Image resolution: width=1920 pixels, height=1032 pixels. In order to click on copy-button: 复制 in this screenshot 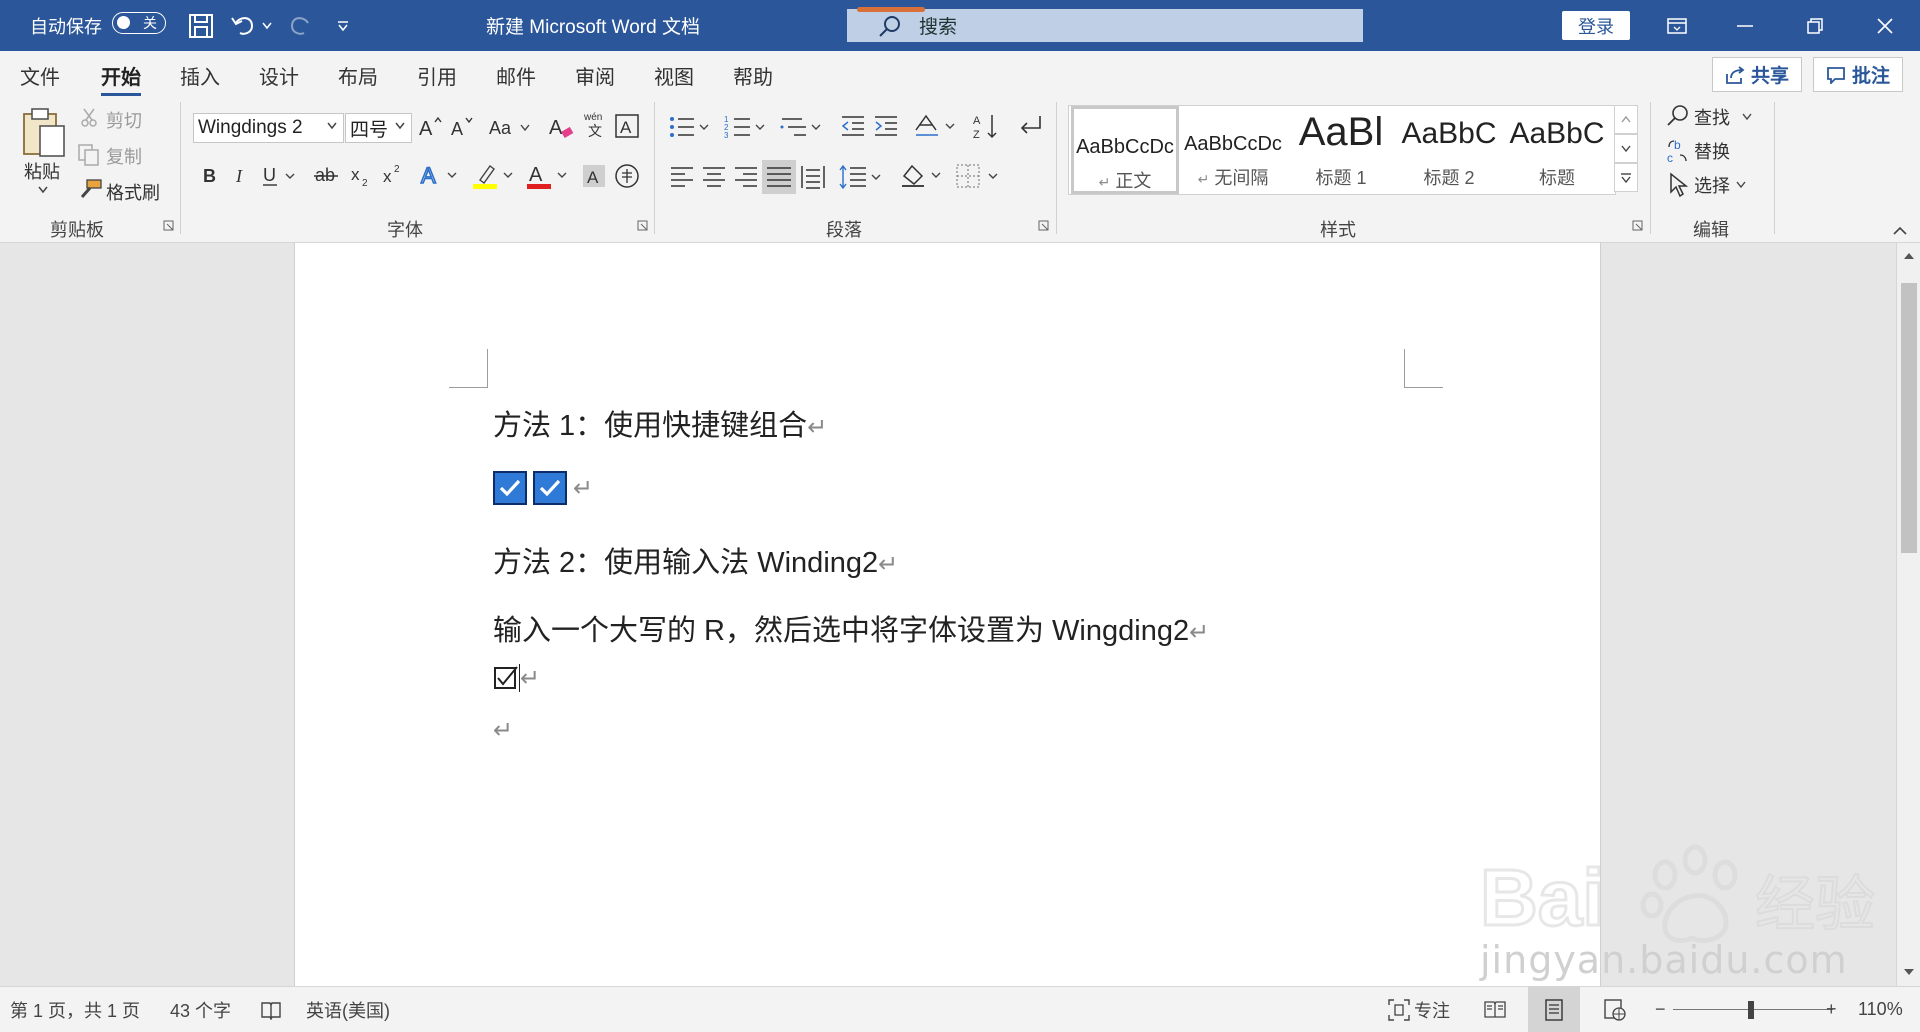, I will do `click(124, 156)`.